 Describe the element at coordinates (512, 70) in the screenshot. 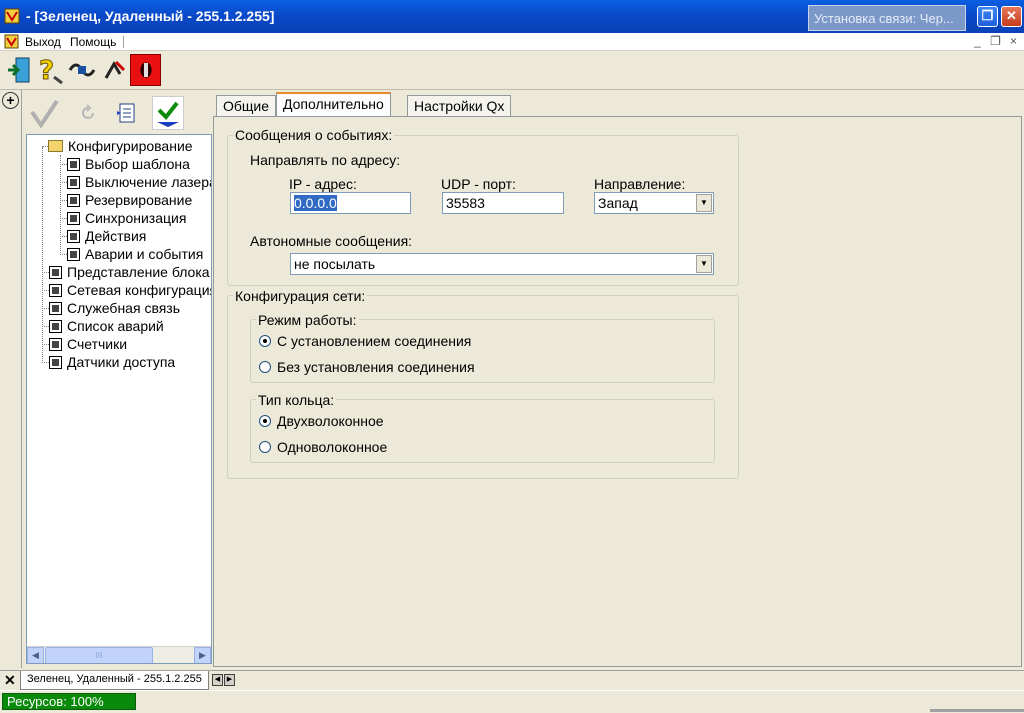

I see `main-toolbar: ?` at that location.